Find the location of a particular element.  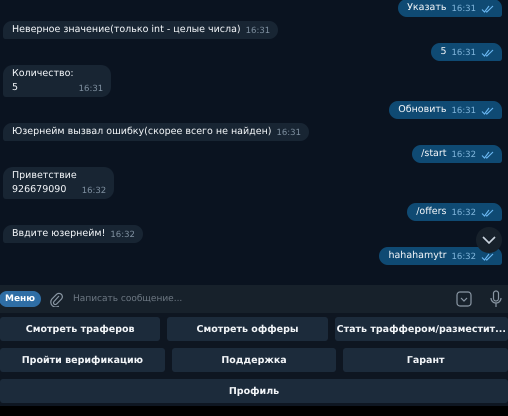

keyboard-button: Профиль is located at coordinates (254, 391).